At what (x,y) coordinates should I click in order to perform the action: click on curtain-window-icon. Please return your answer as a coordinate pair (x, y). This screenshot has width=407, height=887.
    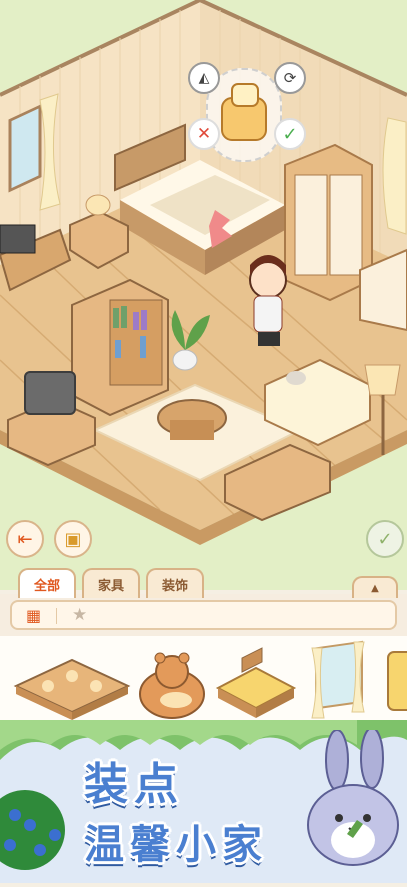
    Looking at the image, I should click on (338, 679).